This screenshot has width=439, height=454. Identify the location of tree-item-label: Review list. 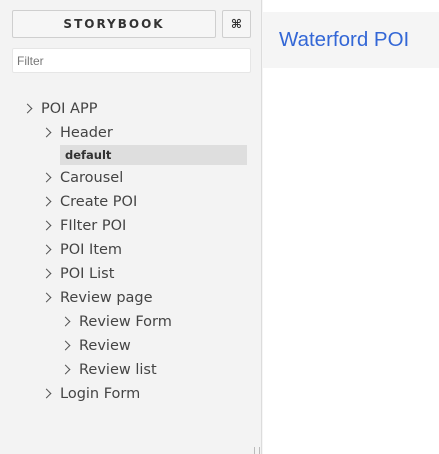
(118, 370).